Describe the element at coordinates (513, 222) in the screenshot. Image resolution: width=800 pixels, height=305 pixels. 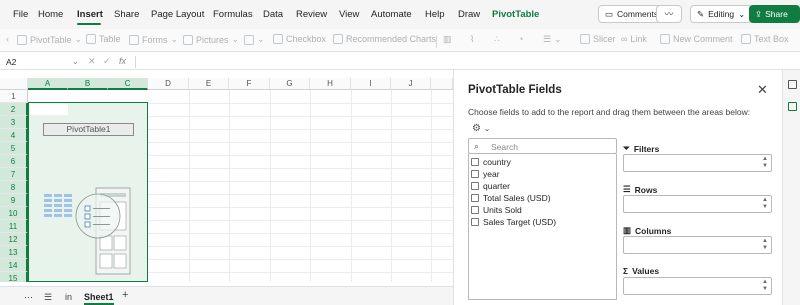
I see `field-item-sales-target: Sales Target (USD)` at that location.